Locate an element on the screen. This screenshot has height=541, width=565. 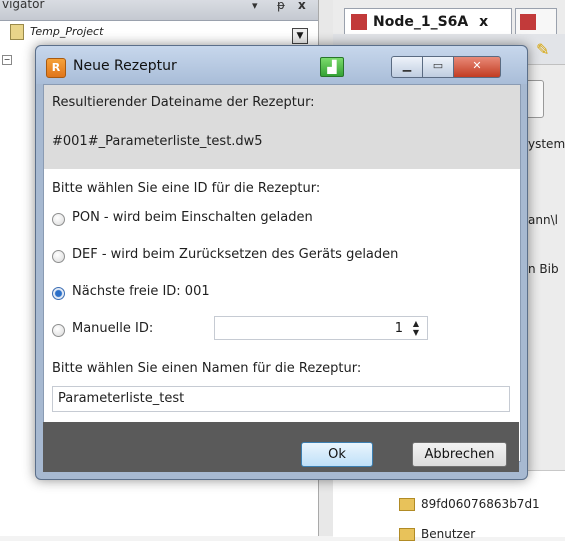
dropdown-arrow-icon: ▾ is located at coordinates (255, 8).